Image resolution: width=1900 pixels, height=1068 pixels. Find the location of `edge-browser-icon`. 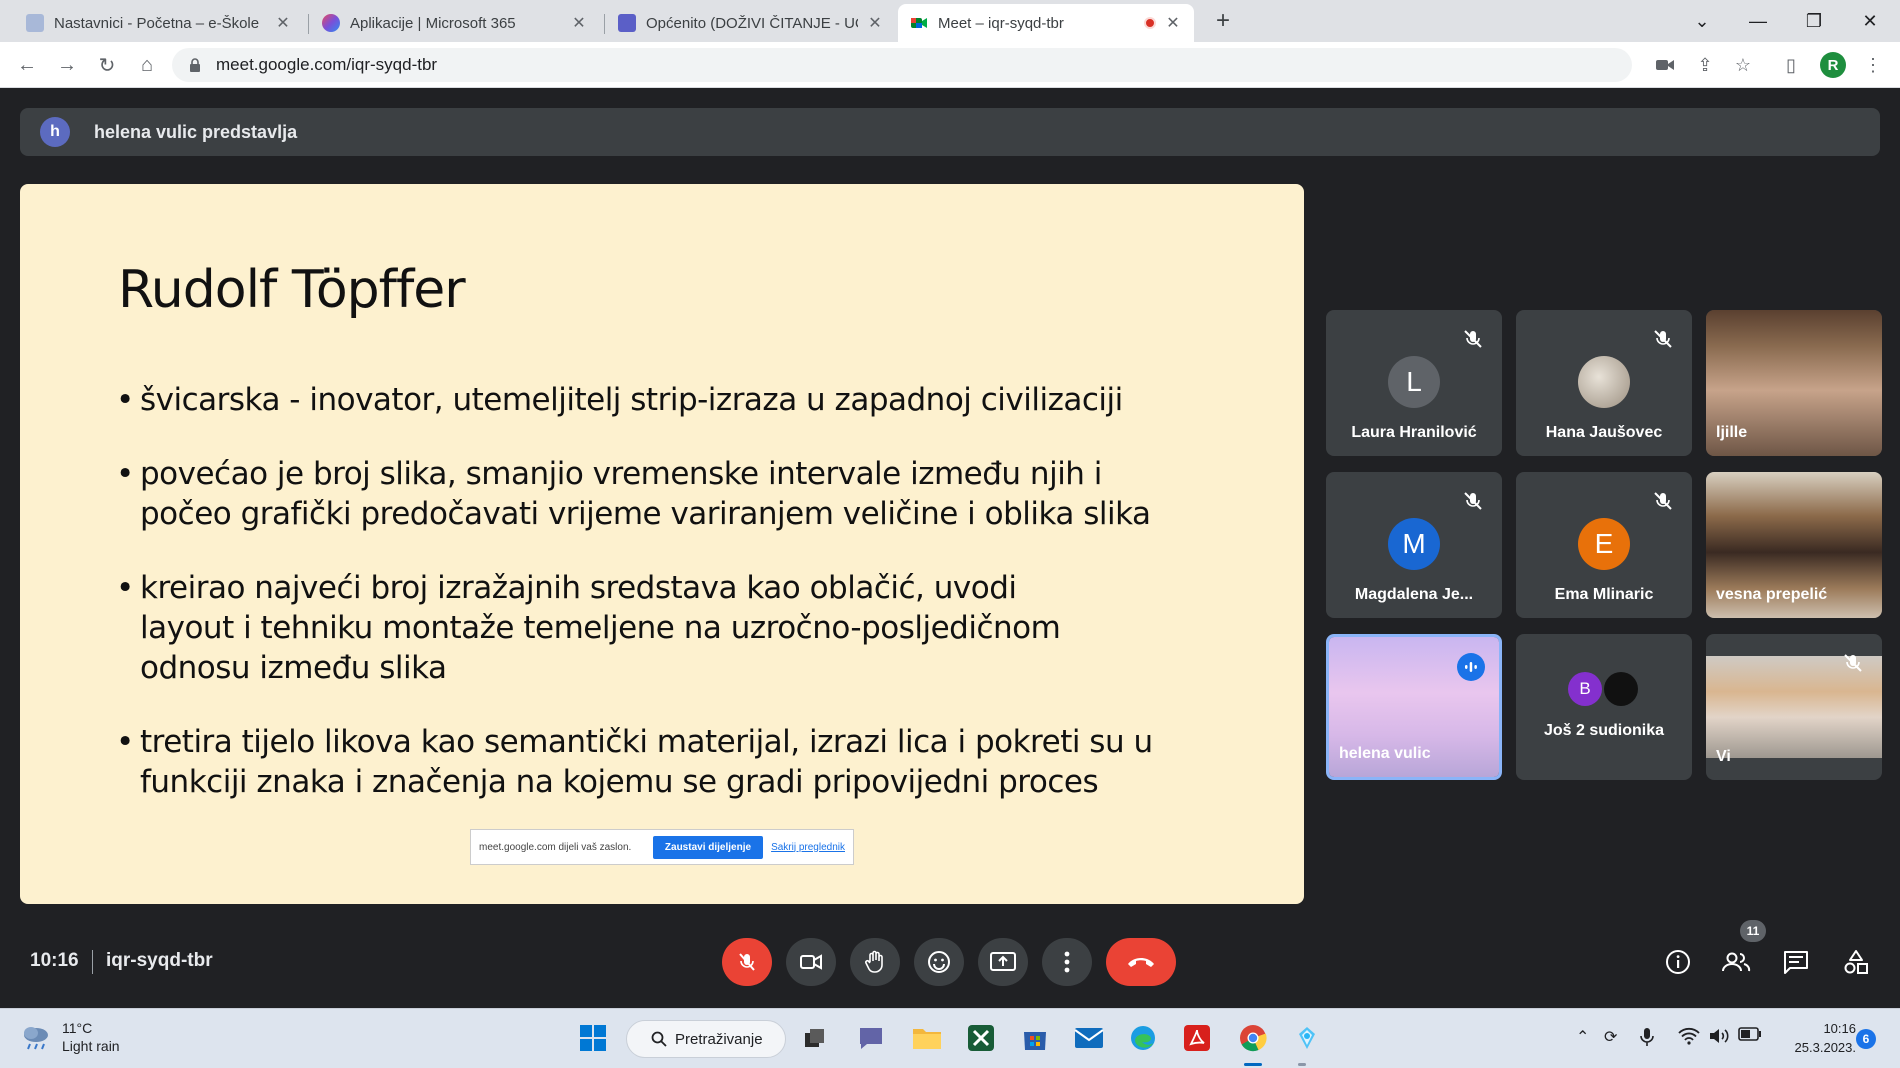

edge-browser-icon is located at coordinates (1143, 1038).